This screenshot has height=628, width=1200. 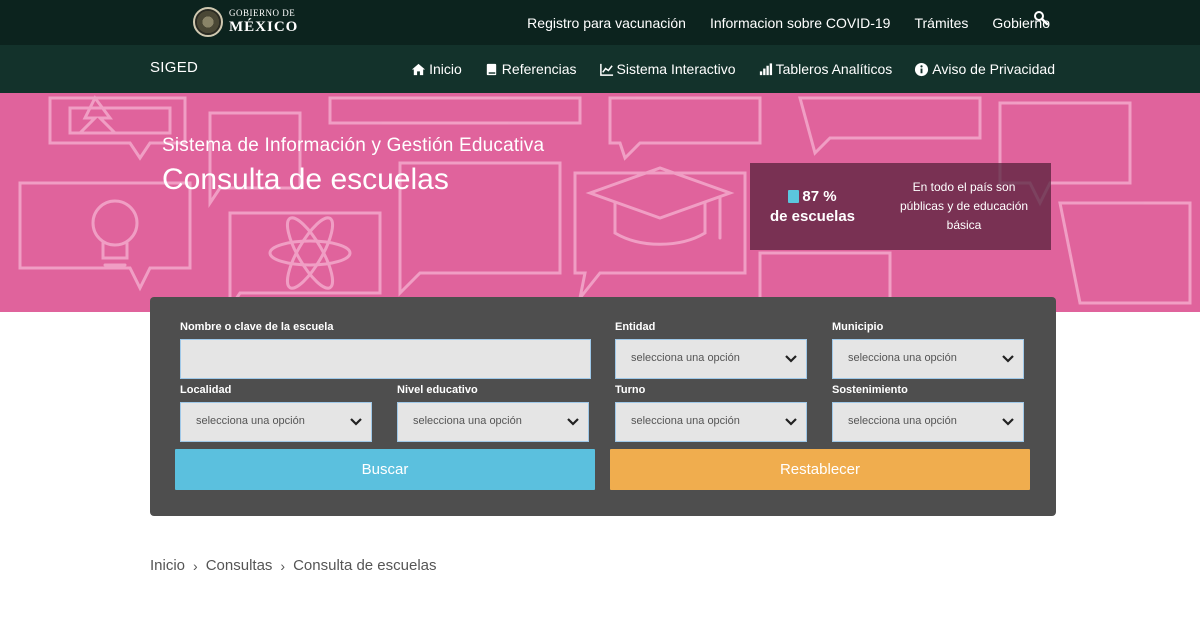 What do you see at coordinates (174, 67) in the screenshot?
I see `site-brand: SIGED` at bounding box center [174, 67].